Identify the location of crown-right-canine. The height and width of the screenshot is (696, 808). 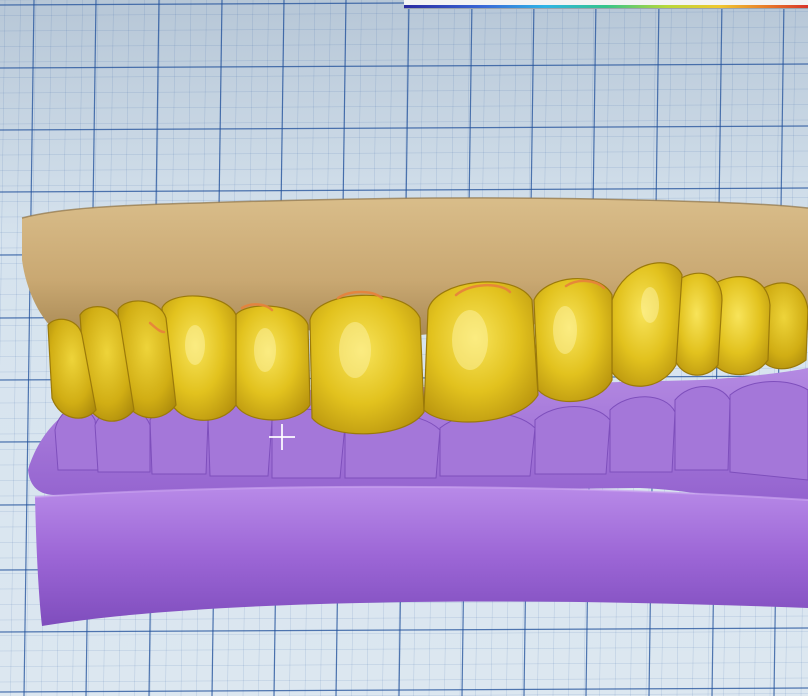
(647, 324).